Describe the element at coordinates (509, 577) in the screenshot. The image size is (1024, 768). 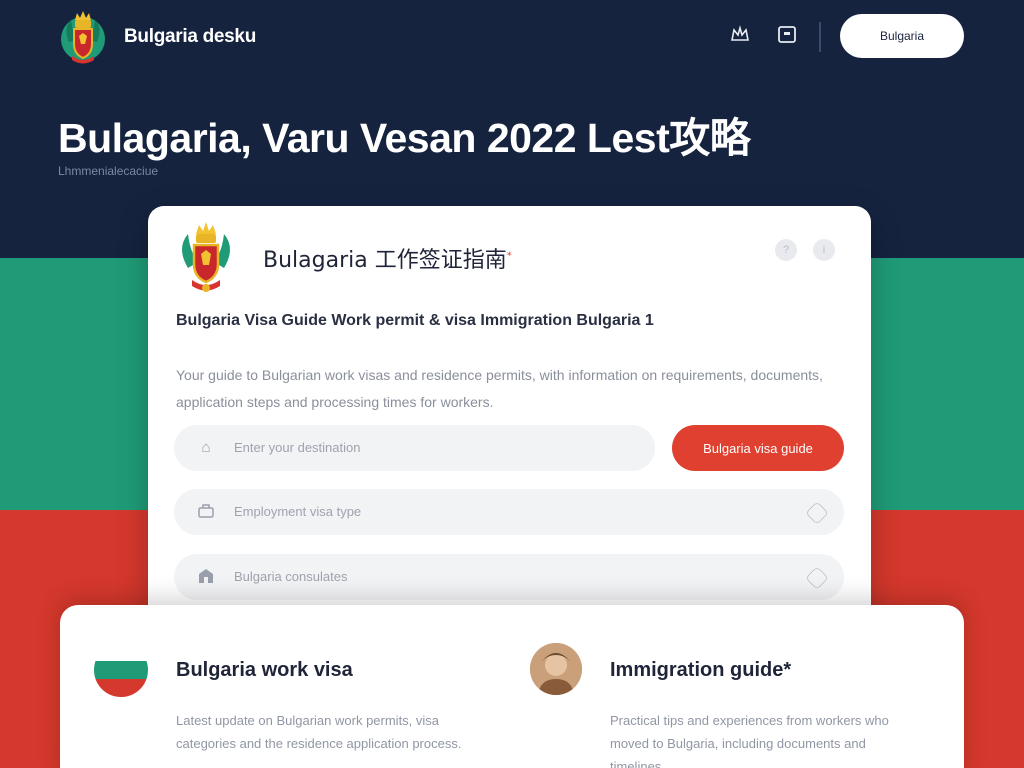
I see `option-row-consulates: Bulgaria consulates` at that location.